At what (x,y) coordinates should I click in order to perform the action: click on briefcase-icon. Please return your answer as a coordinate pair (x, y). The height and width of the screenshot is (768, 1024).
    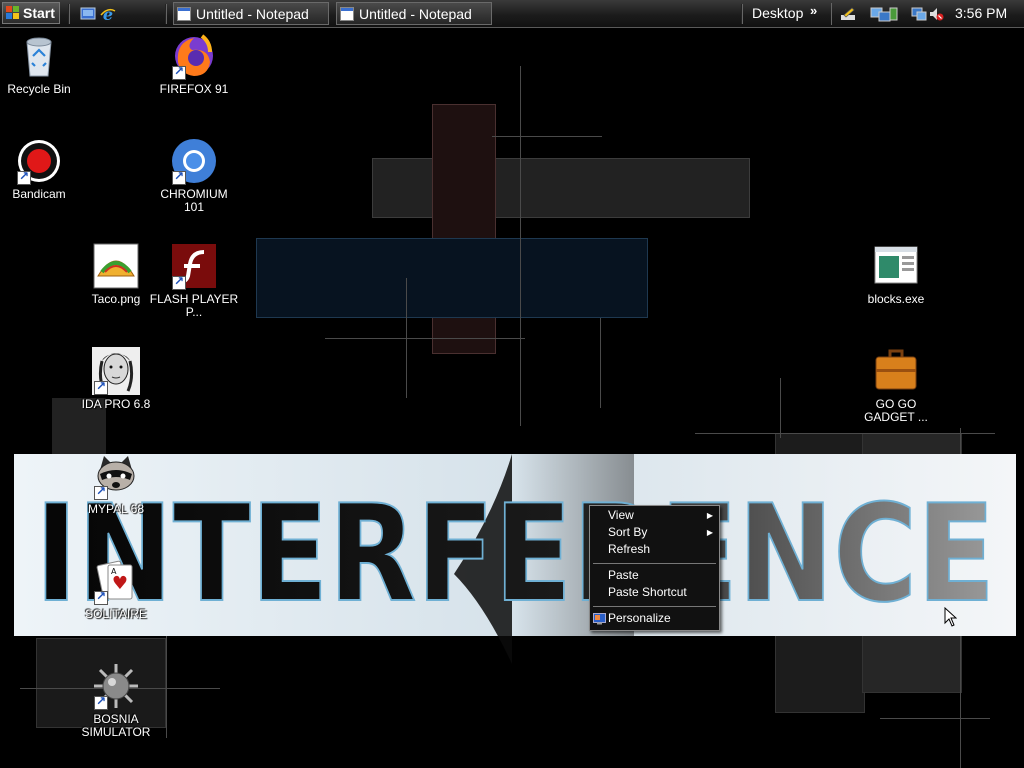
    Looking at the image, I should click on (896, 371).